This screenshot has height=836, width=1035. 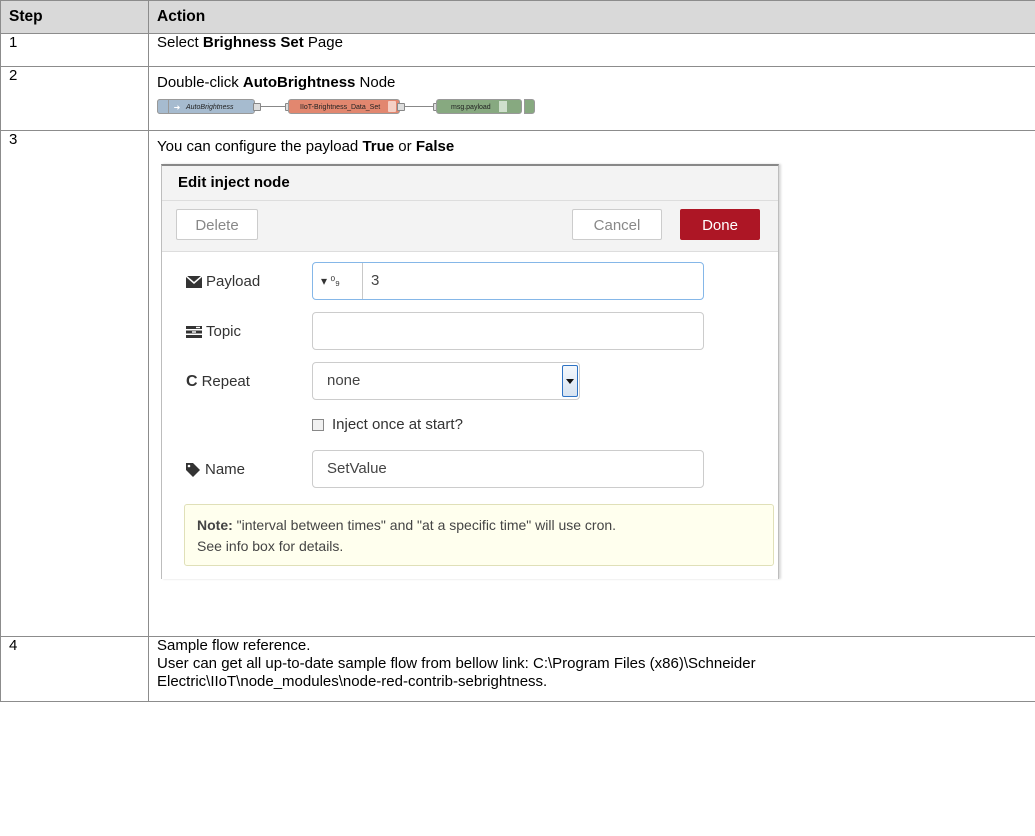 I want to click on caret-down-icon: ▾, so click(x=324, y=281).